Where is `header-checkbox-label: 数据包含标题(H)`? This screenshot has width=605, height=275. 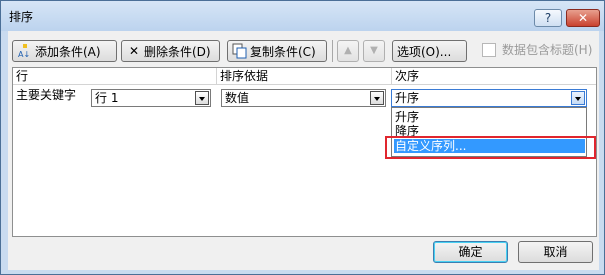
header-checkbox-label: 数据包含标题(H) is located at coordinates (547, 50).